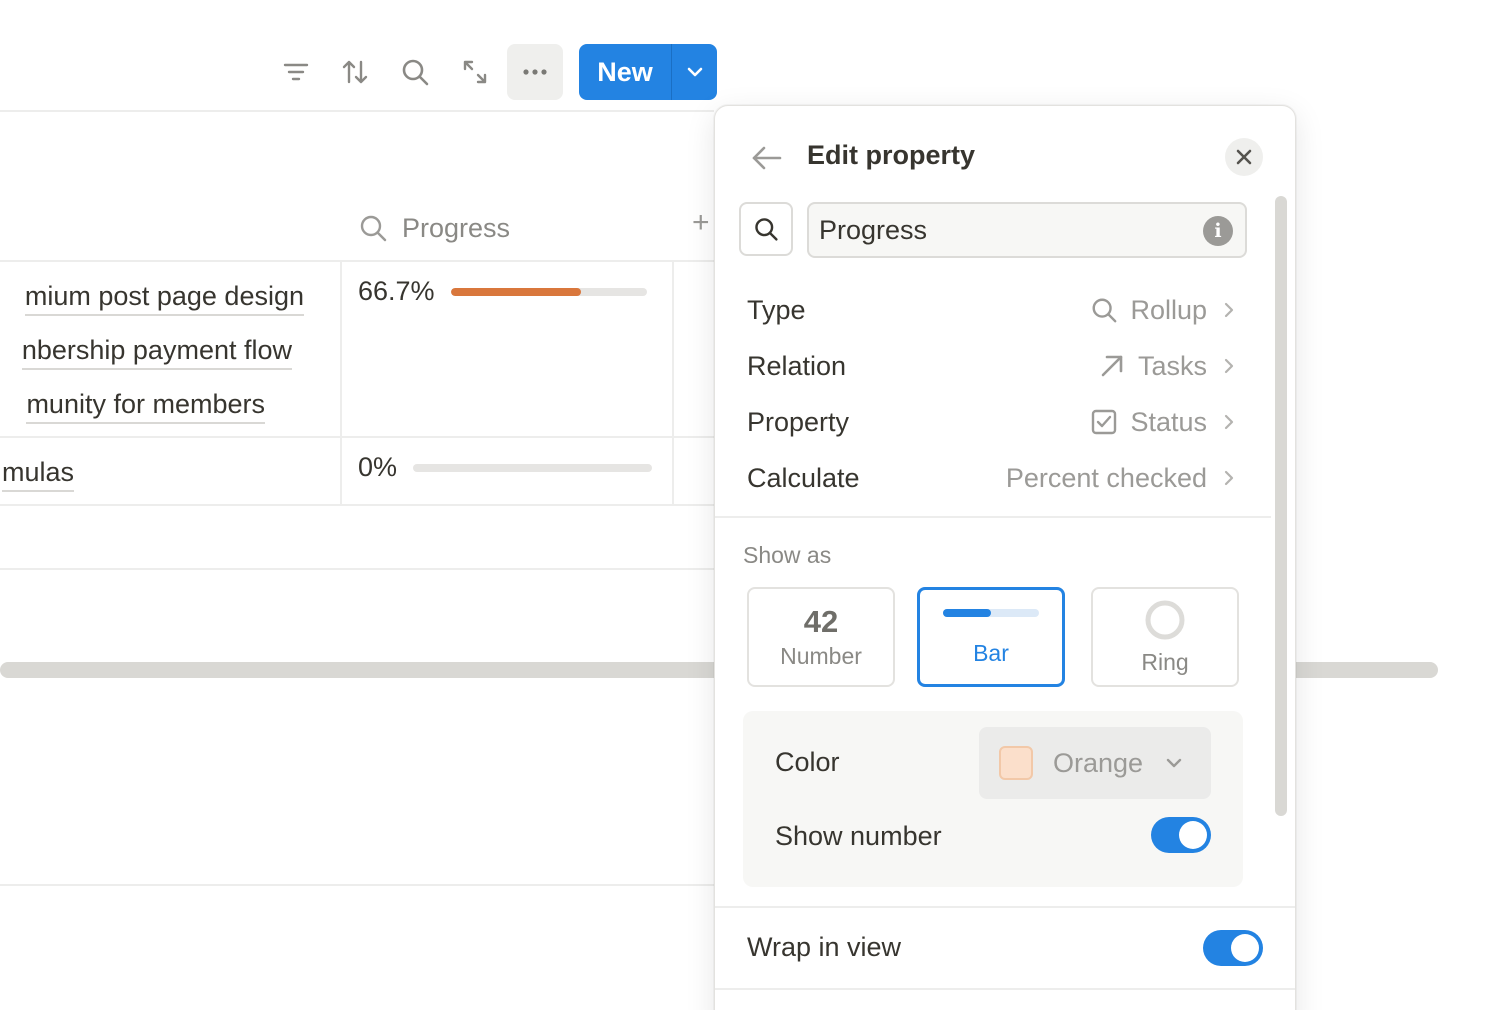 The height and width of the screenshot is (1010, 1498). What do you see at coordinates (993, 422) in the screenshot?
I see `property-row: Property Status` at bounding box center [993, 422].